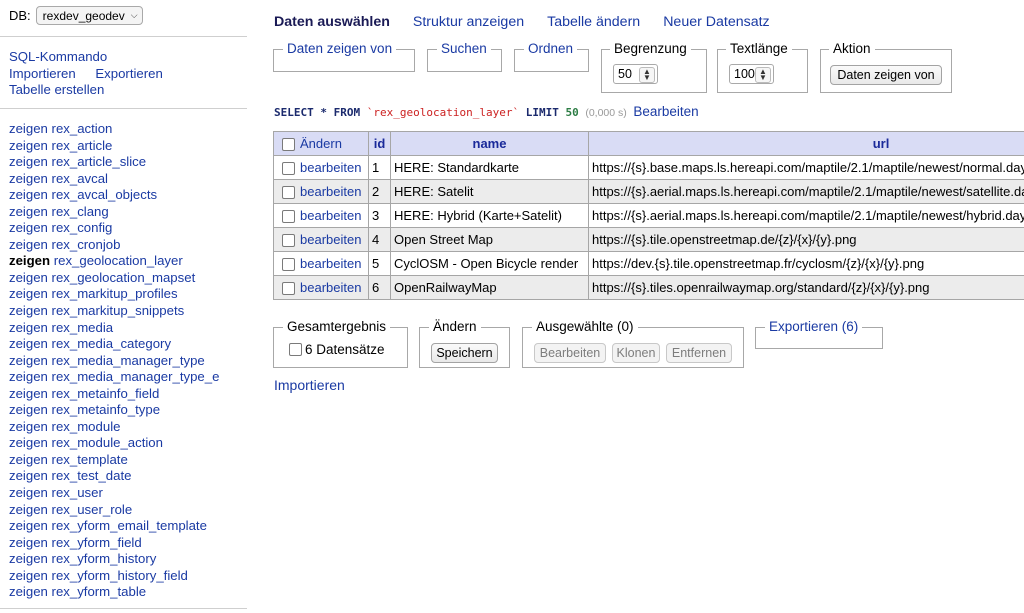 This screenshot has width=1024, height=613. I want to click on remove-selected-button: Entfernen, so click(699, 353).